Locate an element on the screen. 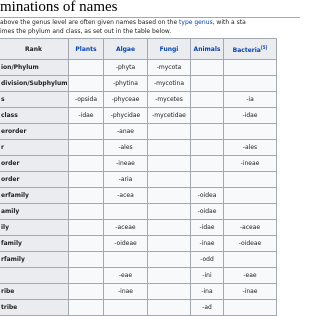  rank-cell: division/Subphylum is located at coordinates (34, 83).